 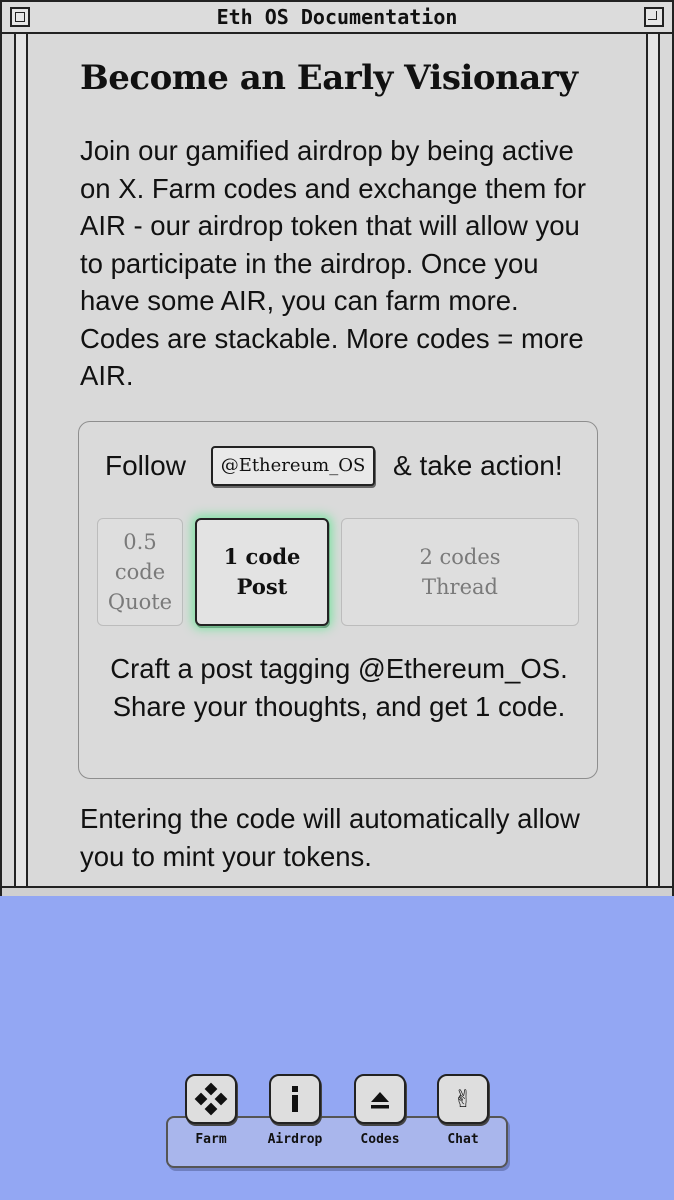 What do you see at coordinates (380, 1099) in the screenshot?
I see `eject-icon` at bounding box center [380, 1099].